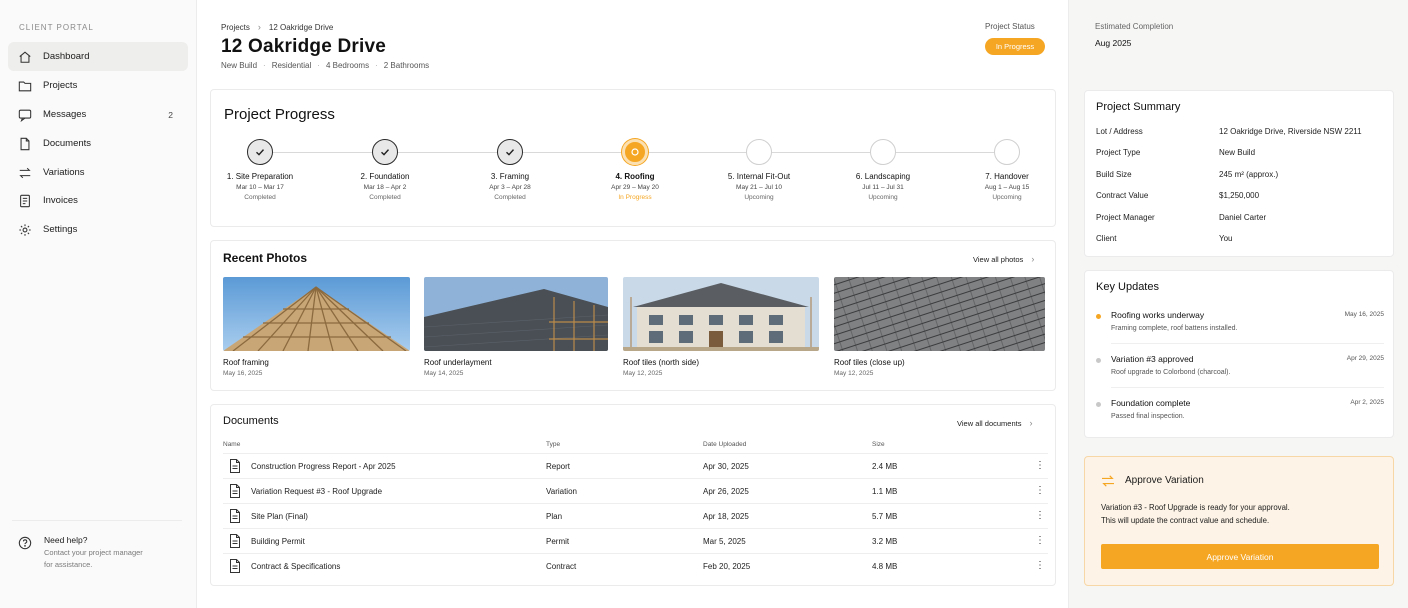 The width and height of the screenshot is (1408, 608). Describe the element at coordinates (1151, 403) in the screenshot. I see `update-title: Foundation complete` at that location.